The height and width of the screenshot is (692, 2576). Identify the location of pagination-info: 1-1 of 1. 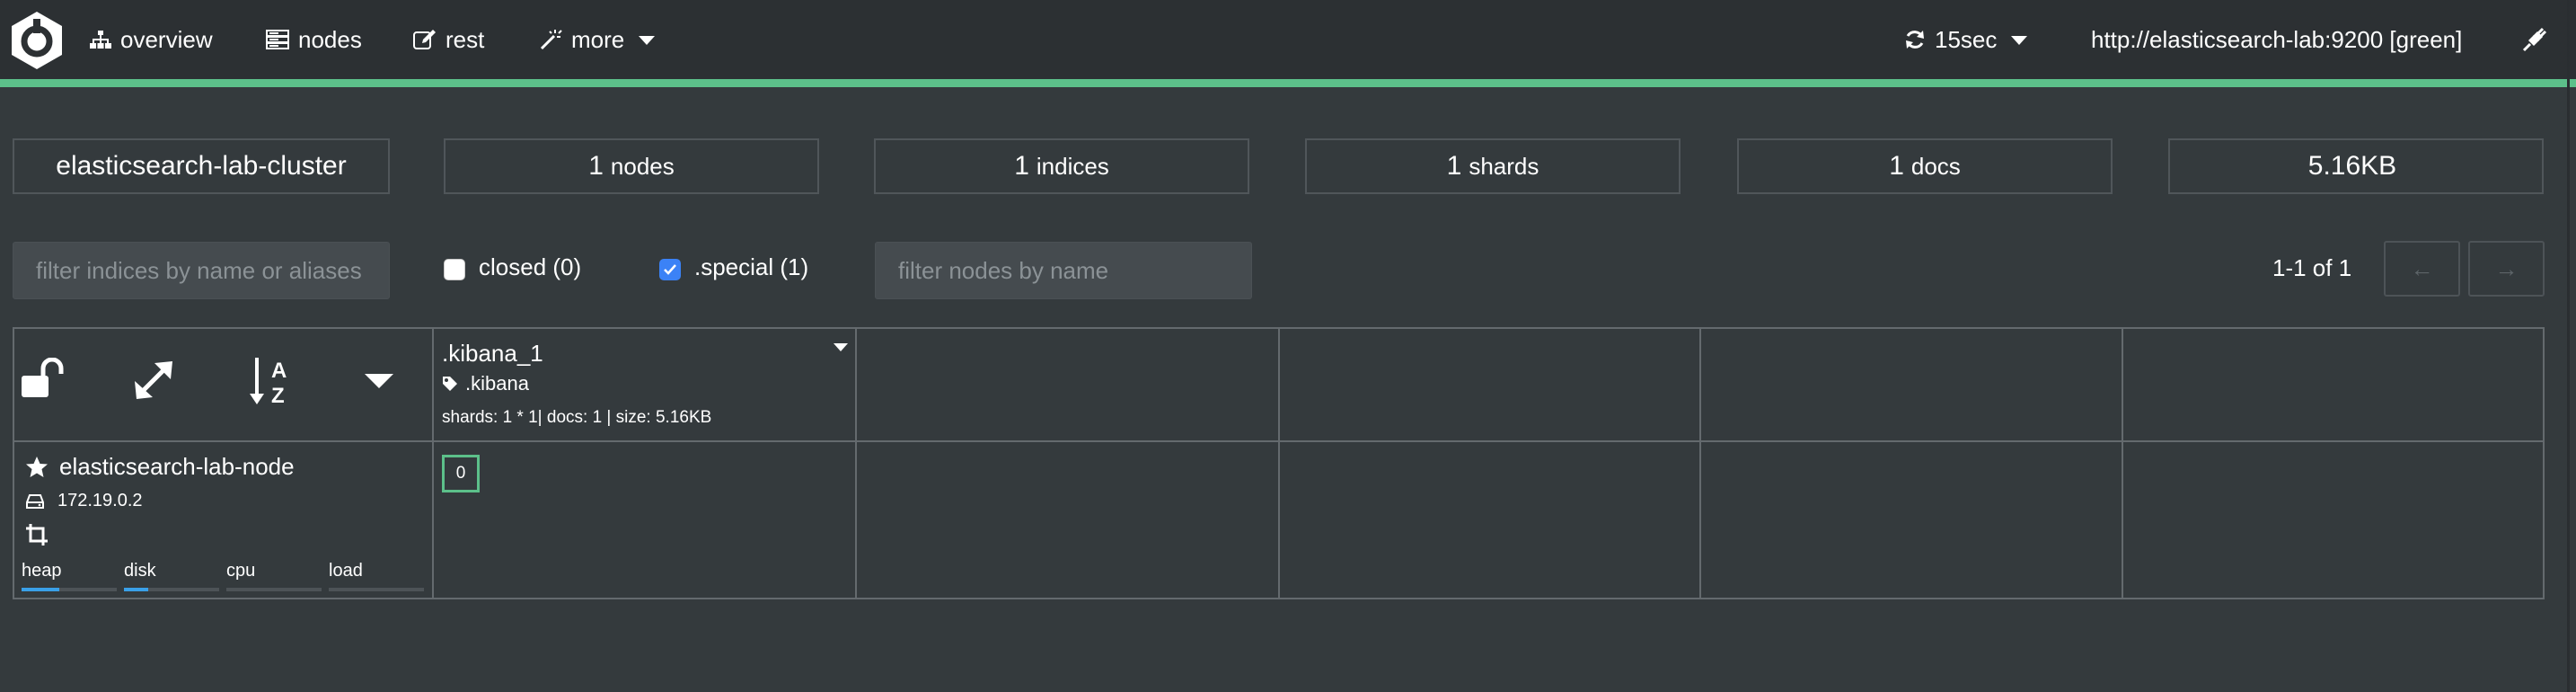
(2312, 267).